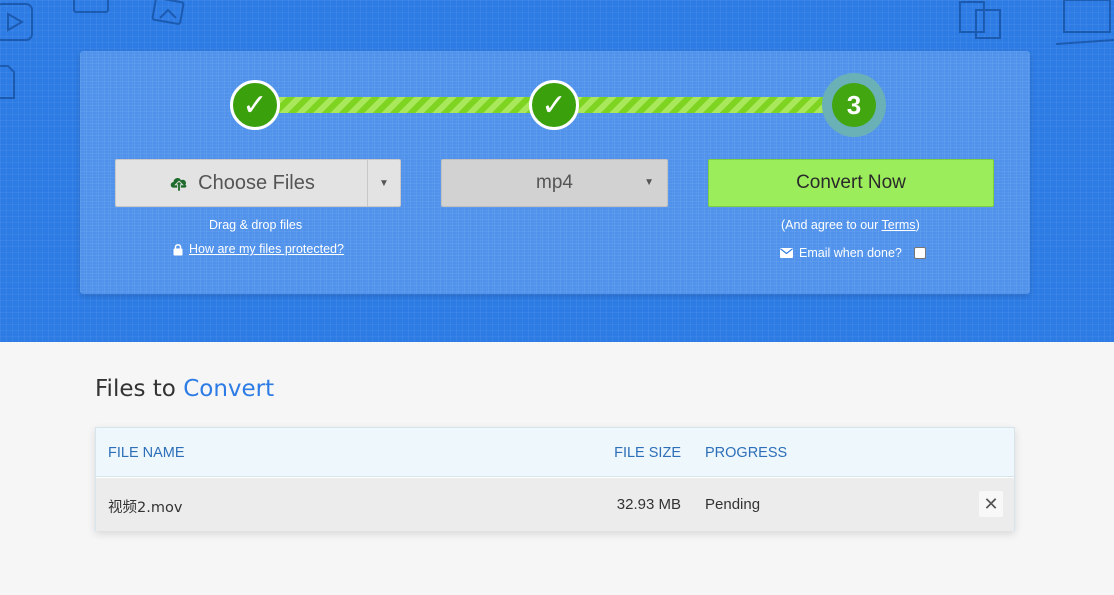  Describe the element at coordinates (16, 22) in the screenshot. I see `video-play-icon` at that location.